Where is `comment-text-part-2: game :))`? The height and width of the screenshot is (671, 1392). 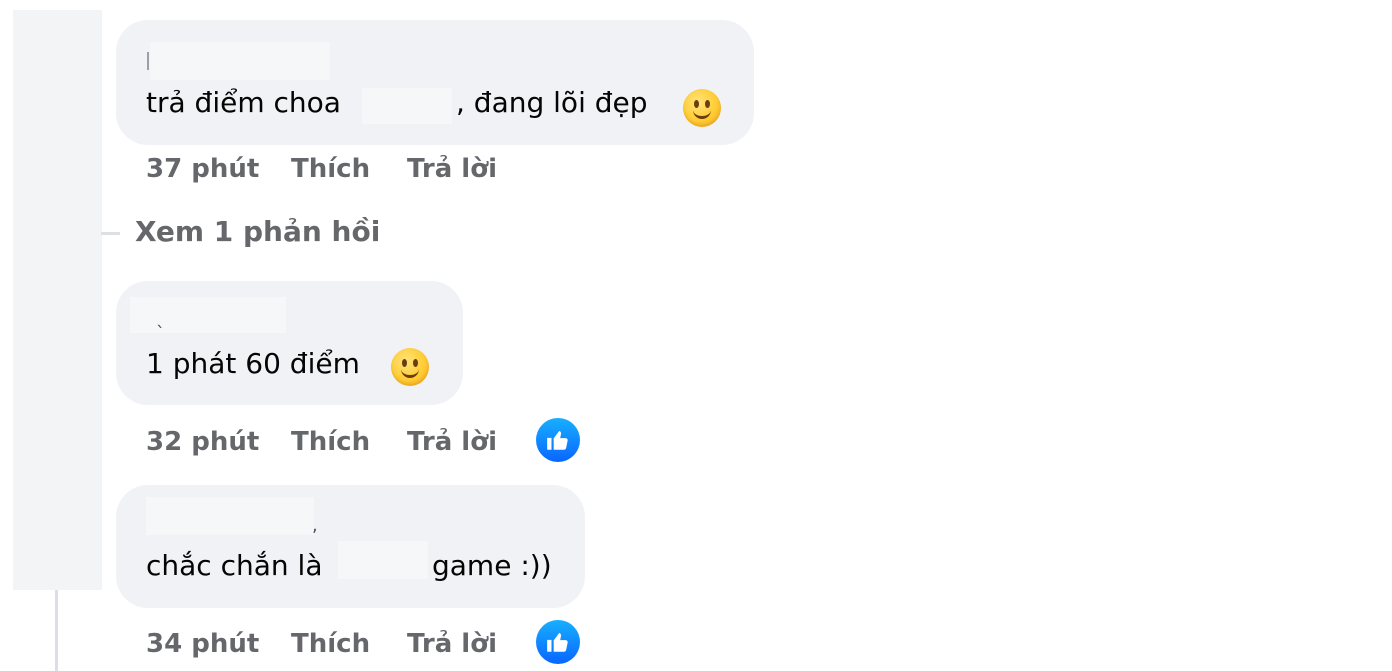 comment-text-part-2: game :)) is located at coordinates (492, 565).